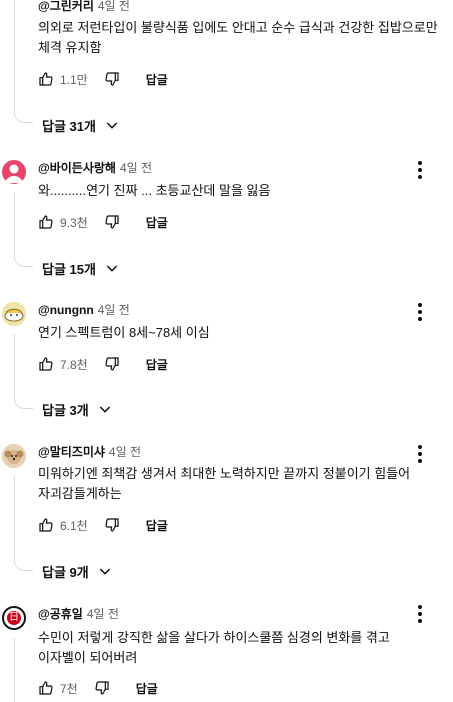  I want to click on like-button: 9.3천, so click(71, 222).